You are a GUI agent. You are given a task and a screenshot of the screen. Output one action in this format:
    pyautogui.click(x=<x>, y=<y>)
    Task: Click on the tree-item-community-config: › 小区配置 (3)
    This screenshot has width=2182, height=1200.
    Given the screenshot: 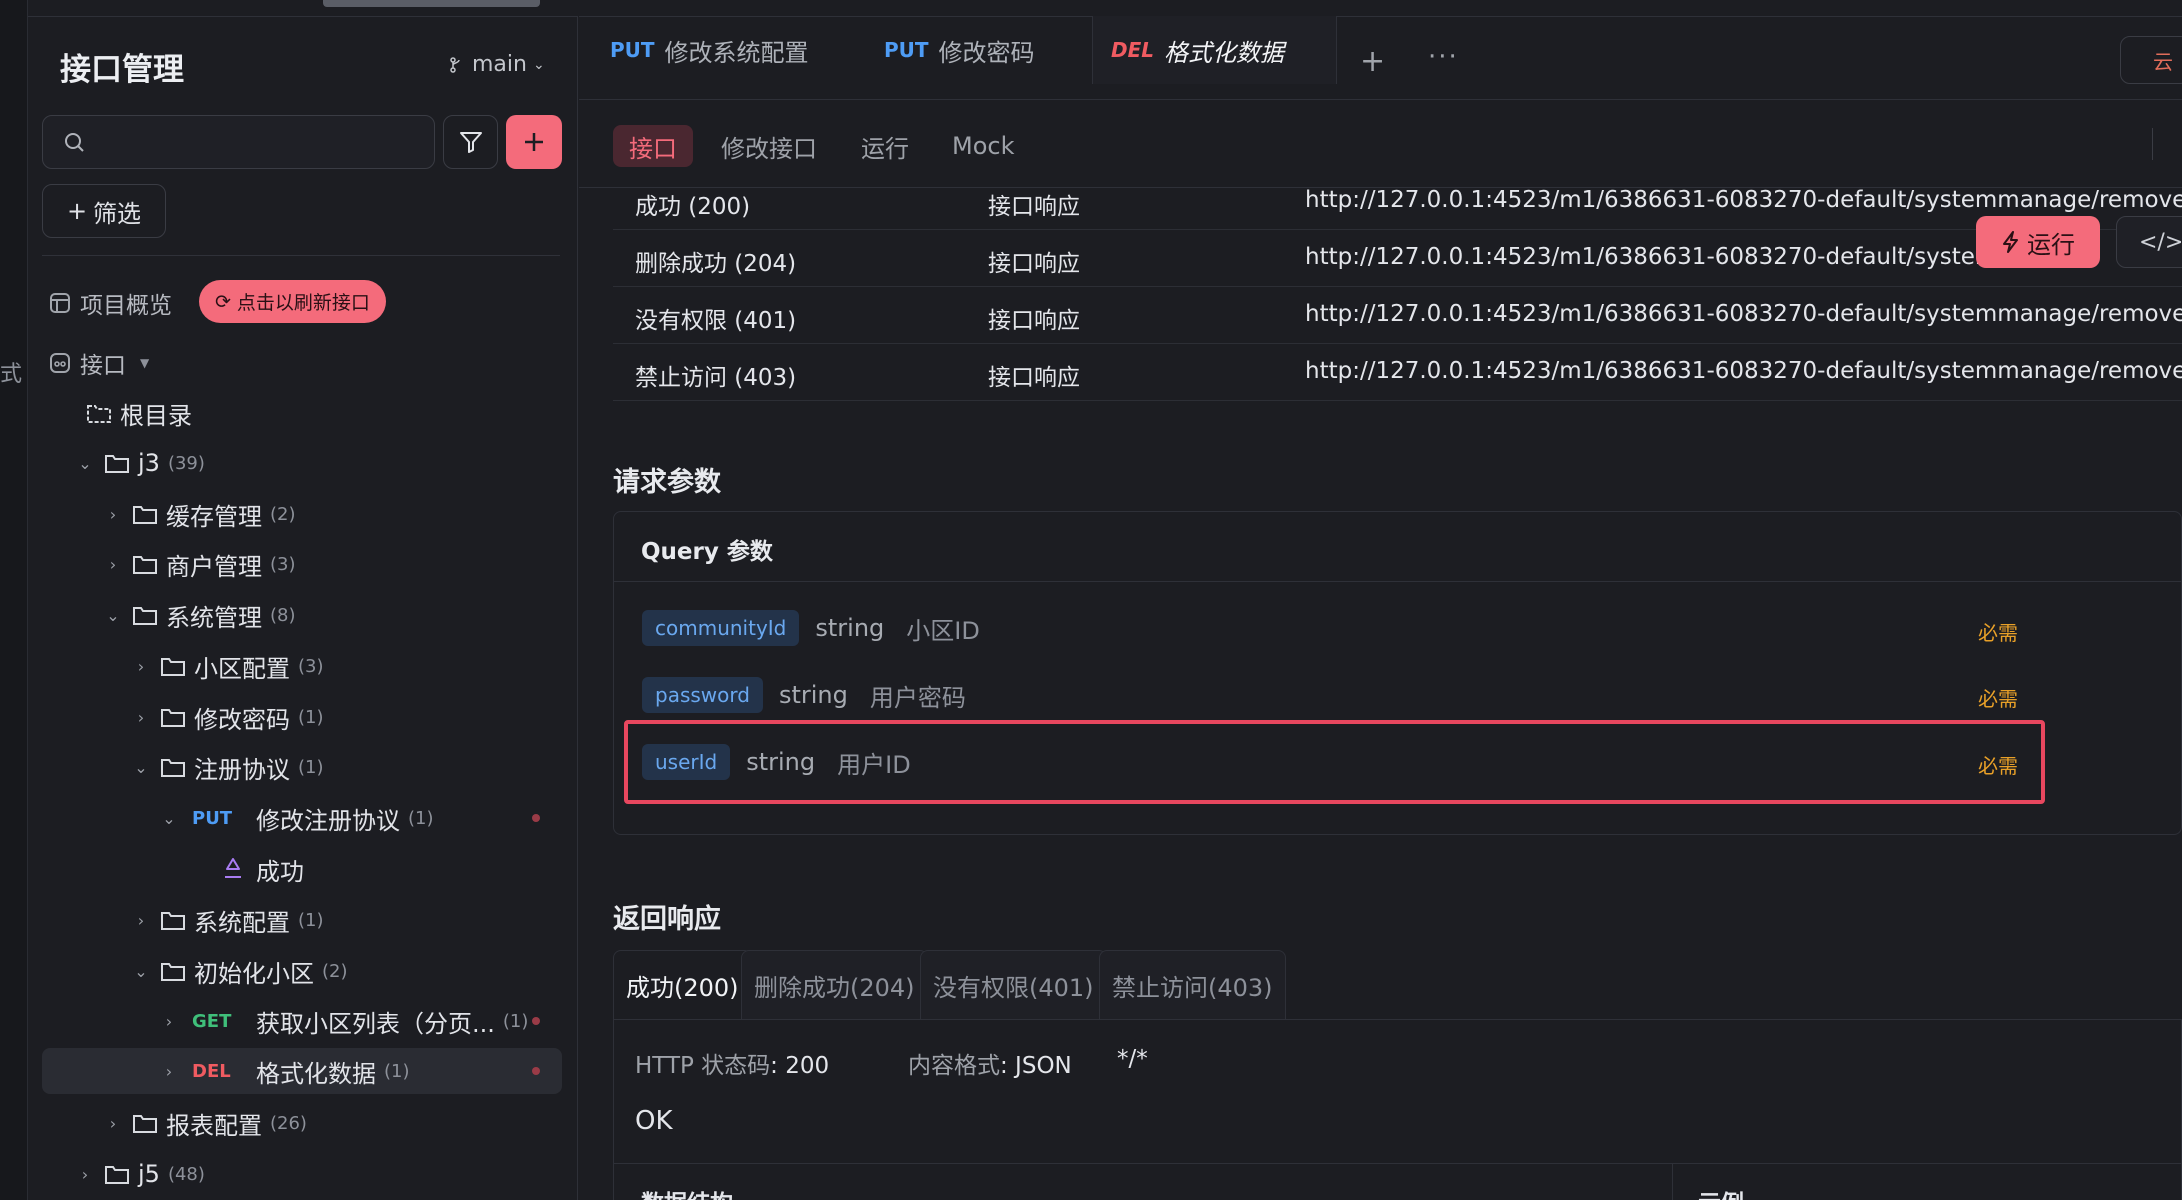 What is the action you would take?
    pyautogui.click(x=302, y=666)
    